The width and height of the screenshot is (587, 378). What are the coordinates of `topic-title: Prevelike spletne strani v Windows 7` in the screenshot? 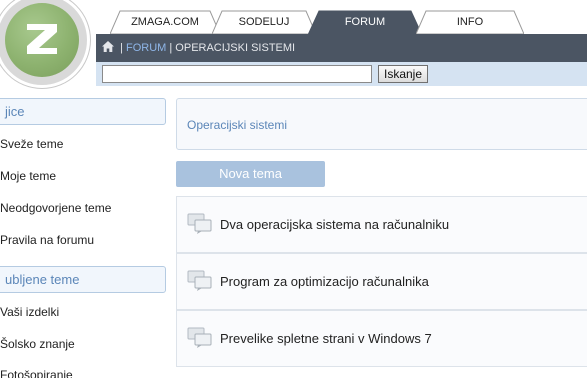 It's located at (326, 338).